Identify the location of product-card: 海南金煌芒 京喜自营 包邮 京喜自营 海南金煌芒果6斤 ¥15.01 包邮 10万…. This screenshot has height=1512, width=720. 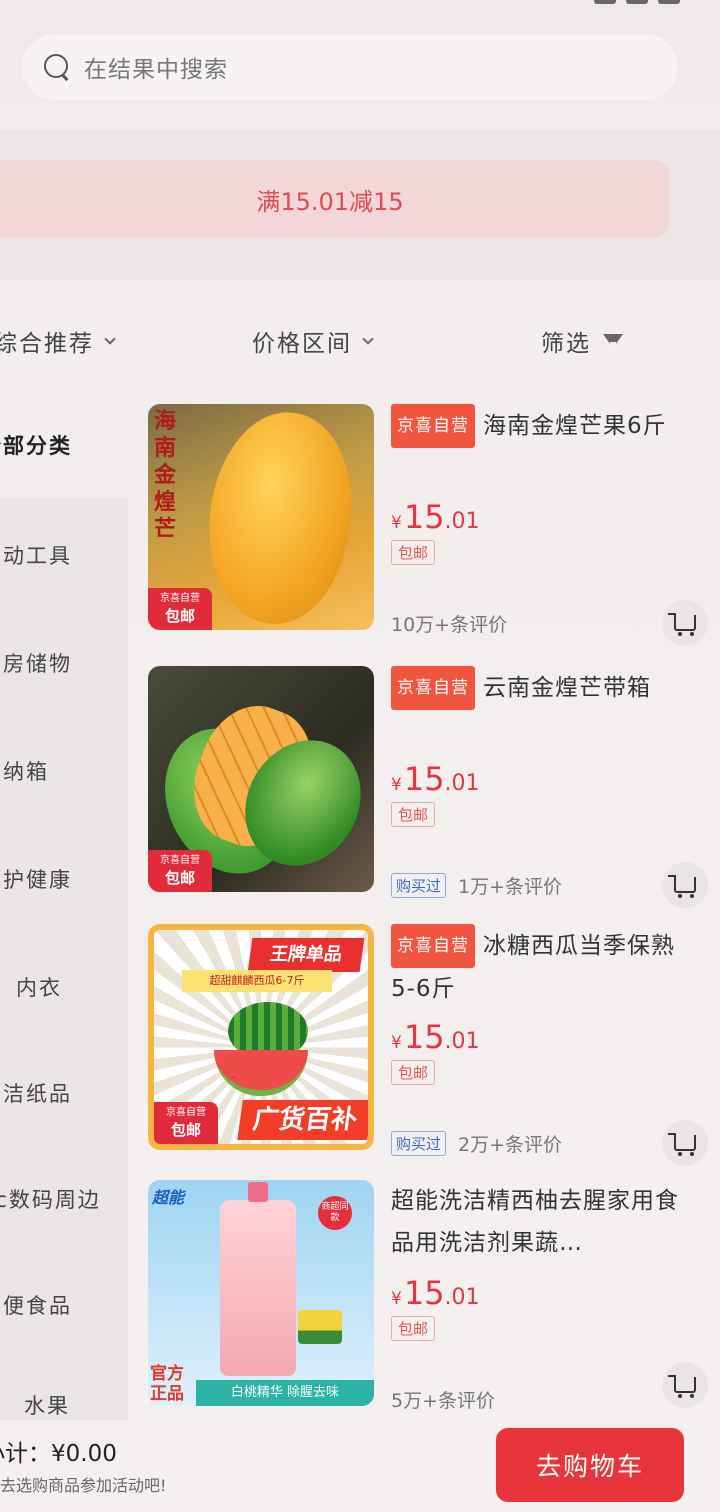
(428, 525).